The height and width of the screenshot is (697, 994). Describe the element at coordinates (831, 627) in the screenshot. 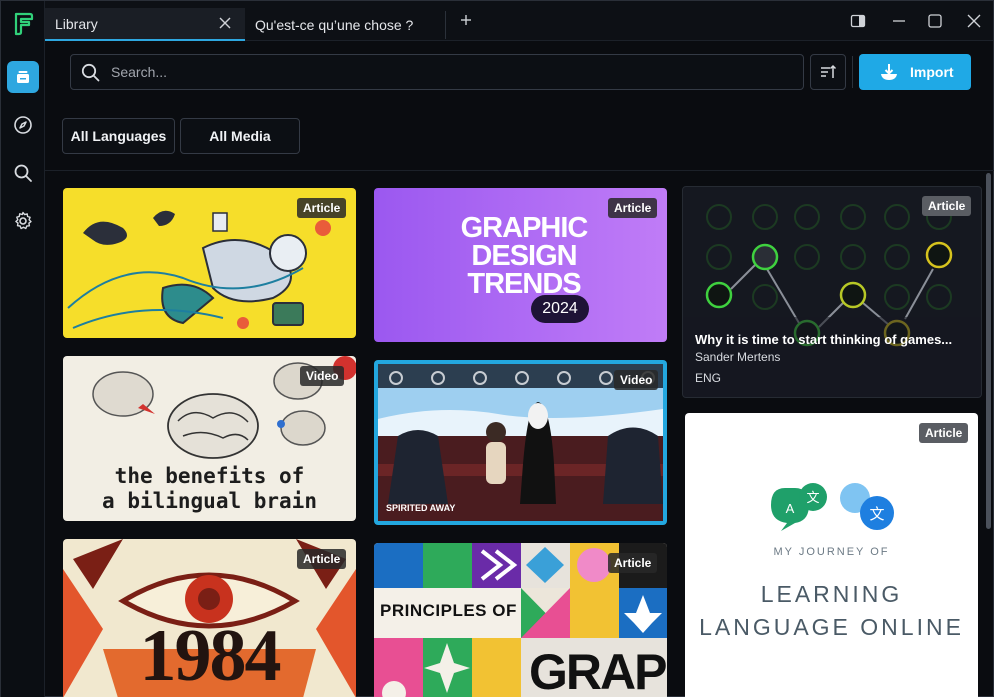

I see `title-line: LANGUAGE ONLINE` at that location.